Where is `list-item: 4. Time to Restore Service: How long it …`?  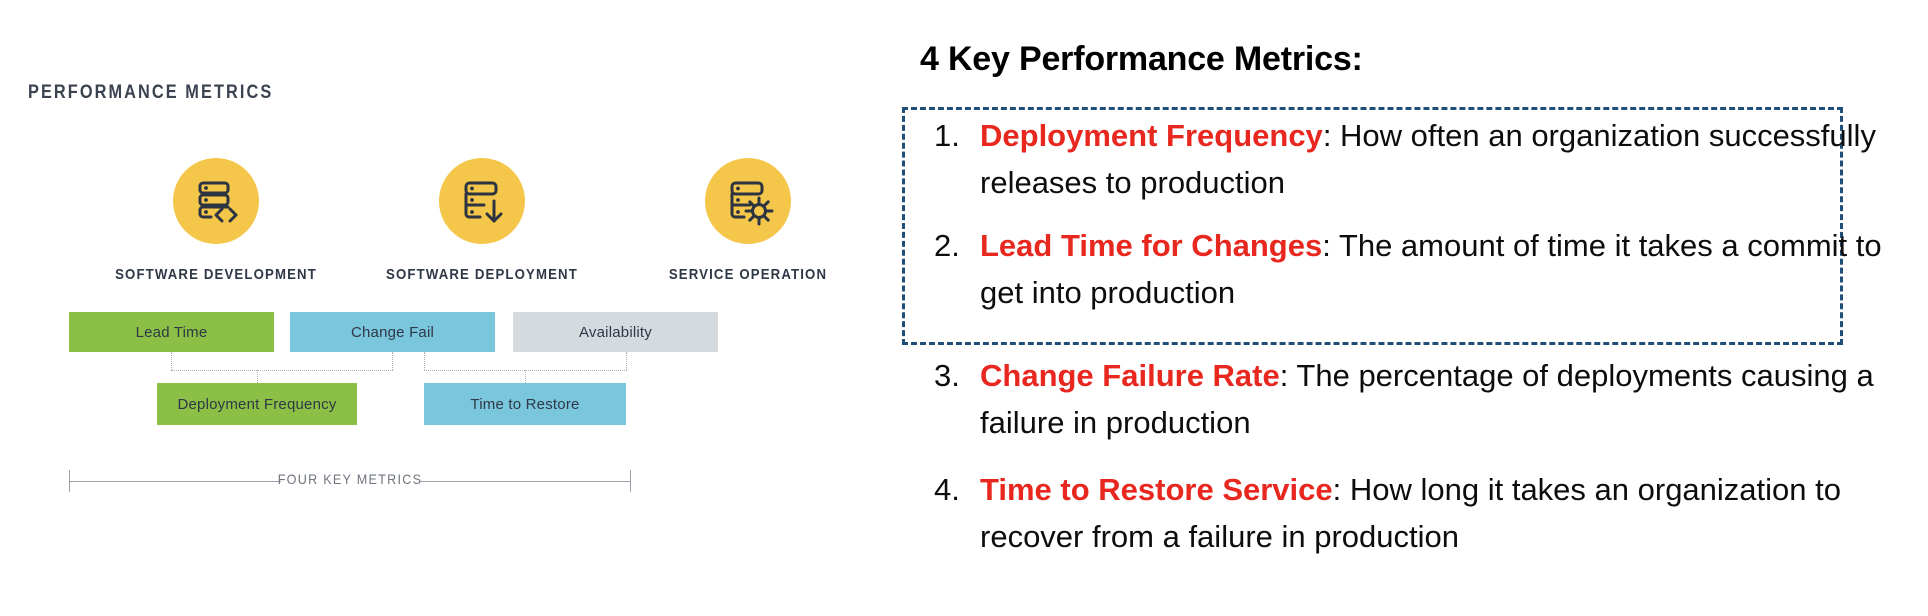
list-item: 4. Time to Restore Service: How long it … is located at coordinates (1414, 513).